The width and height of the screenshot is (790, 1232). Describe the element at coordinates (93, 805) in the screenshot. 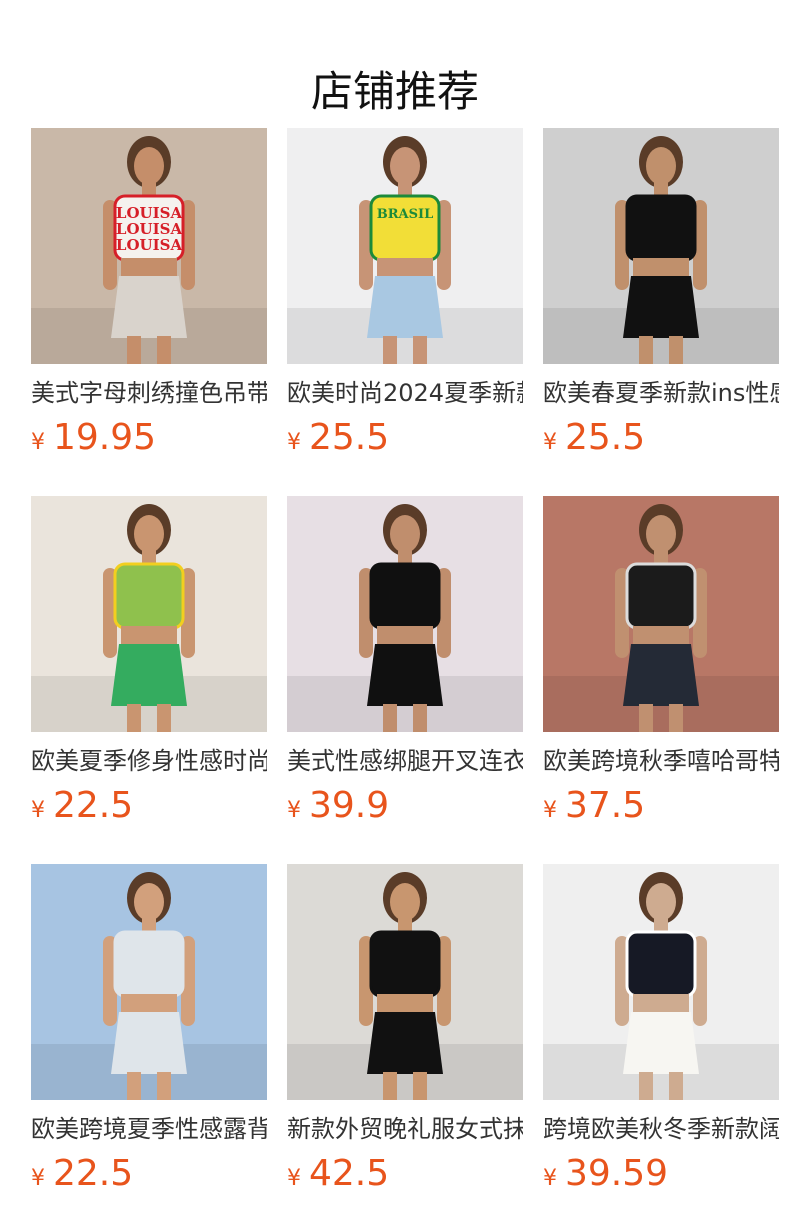

I see `price-amount: 22.5` at that location.